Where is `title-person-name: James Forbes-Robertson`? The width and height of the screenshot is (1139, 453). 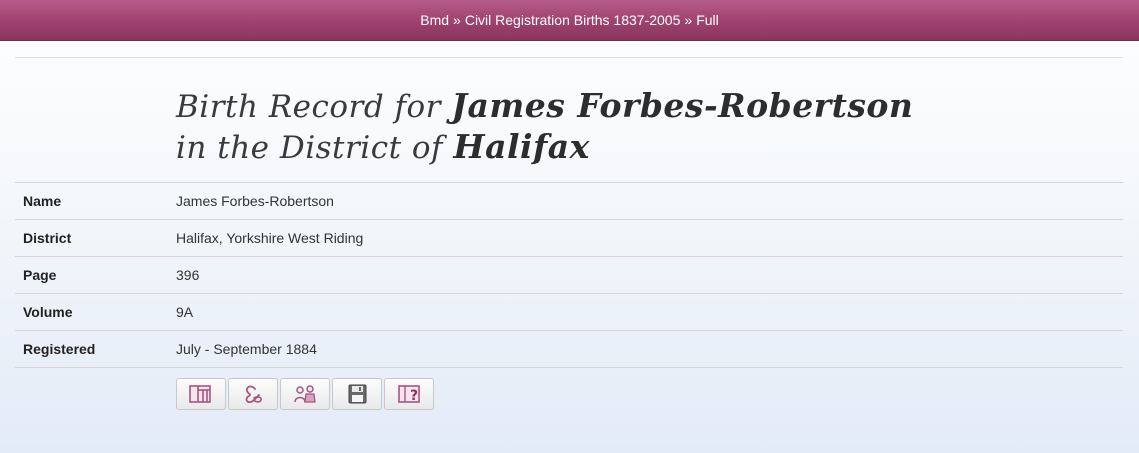 title-person-name: James Forbes-Robertson is located at coordinates (682, 105).